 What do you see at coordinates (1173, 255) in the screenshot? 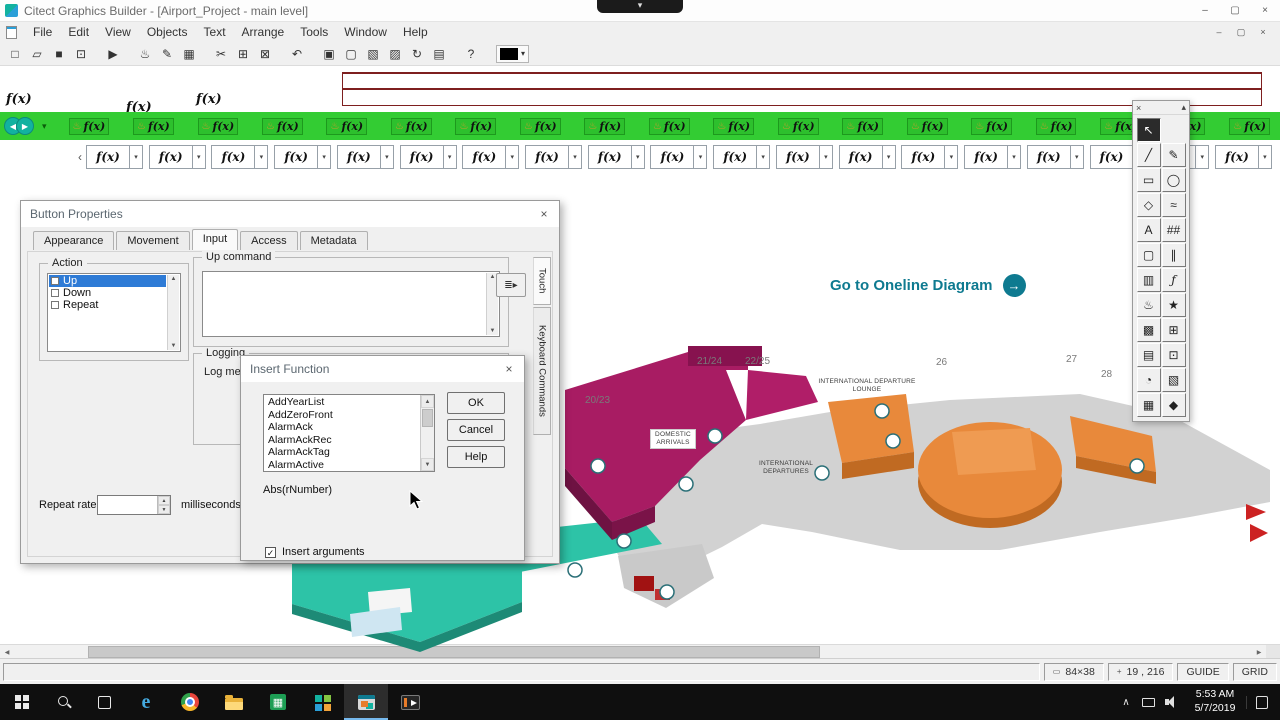
I see `pipe-tool: ∥` at bounding box center [1173, 255].